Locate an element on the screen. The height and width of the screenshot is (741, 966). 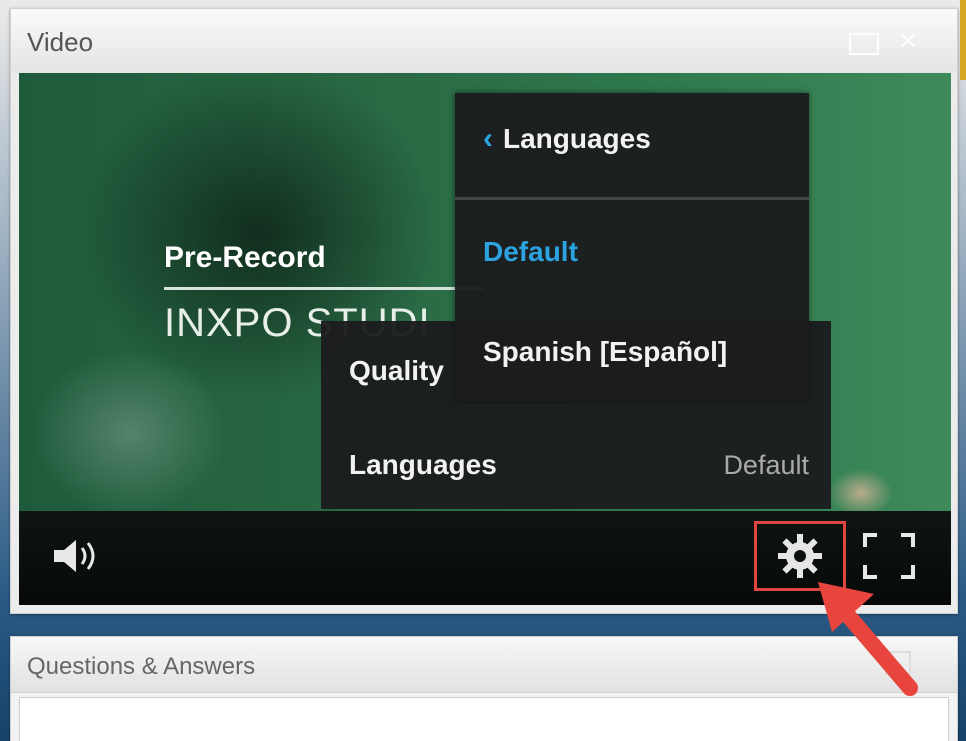
volume-icon is located at coordinates (74, 556).